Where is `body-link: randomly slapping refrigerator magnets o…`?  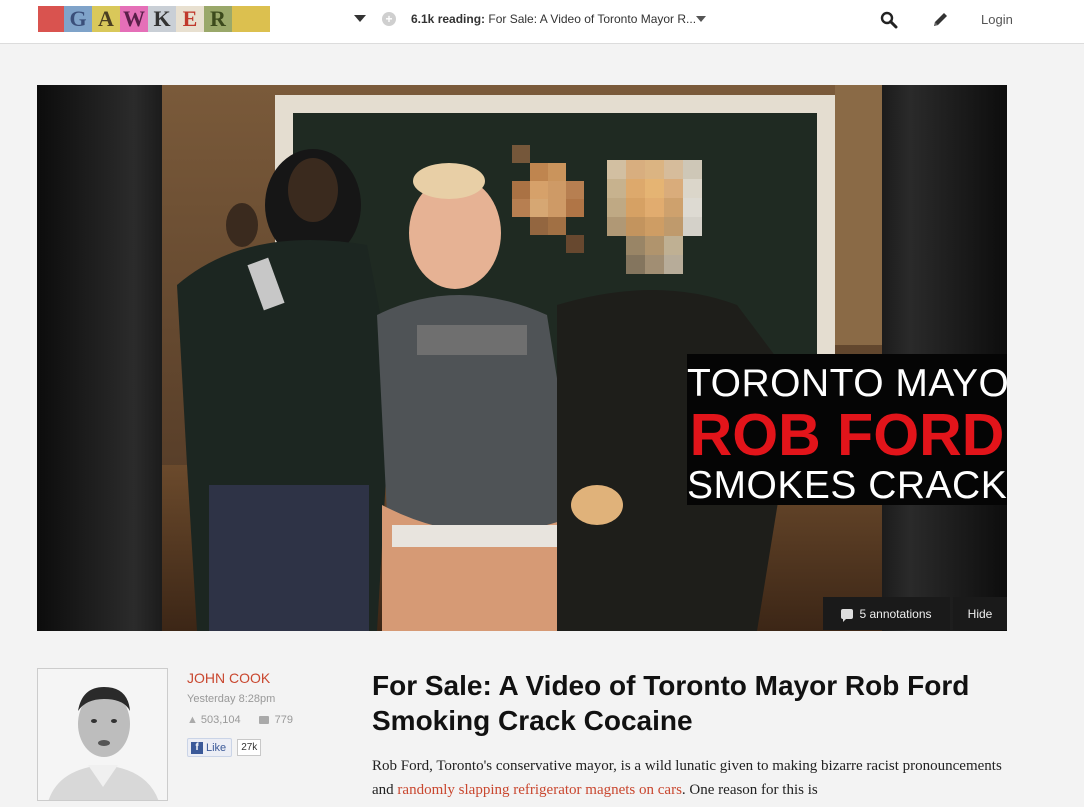
body-link: randomly slapping refrigerator magnets o… is located at coordinates (539, 790).